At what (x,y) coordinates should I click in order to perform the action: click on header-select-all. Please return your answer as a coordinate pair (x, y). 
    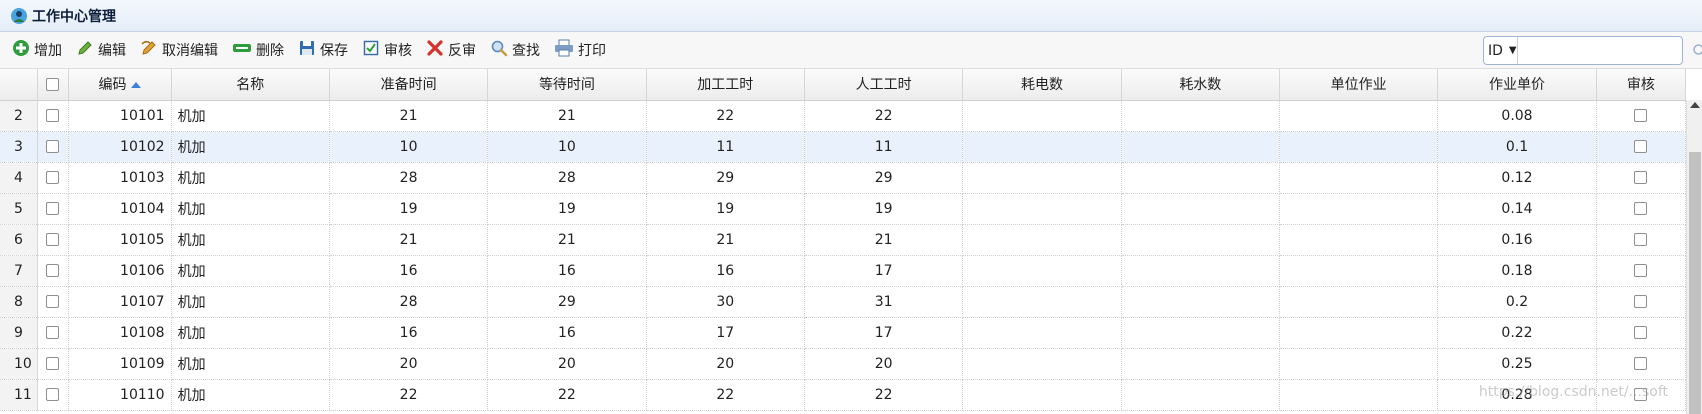
    Looking at the image, I should click on (53, 85).